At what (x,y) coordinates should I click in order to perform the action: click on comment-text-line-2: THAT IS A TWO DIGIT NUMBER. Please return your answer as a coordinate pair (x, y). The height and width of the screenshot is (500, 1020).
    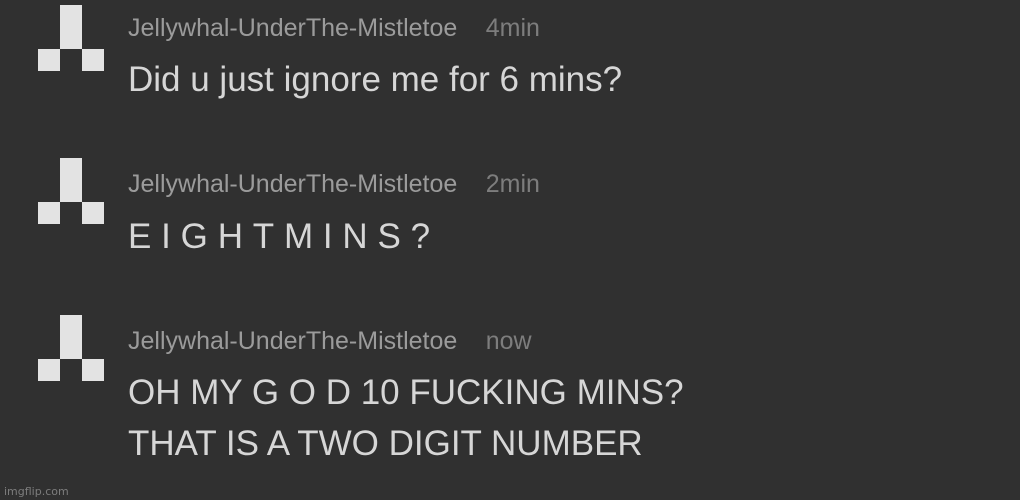
    Looking at the image, I should click on (385, 443).